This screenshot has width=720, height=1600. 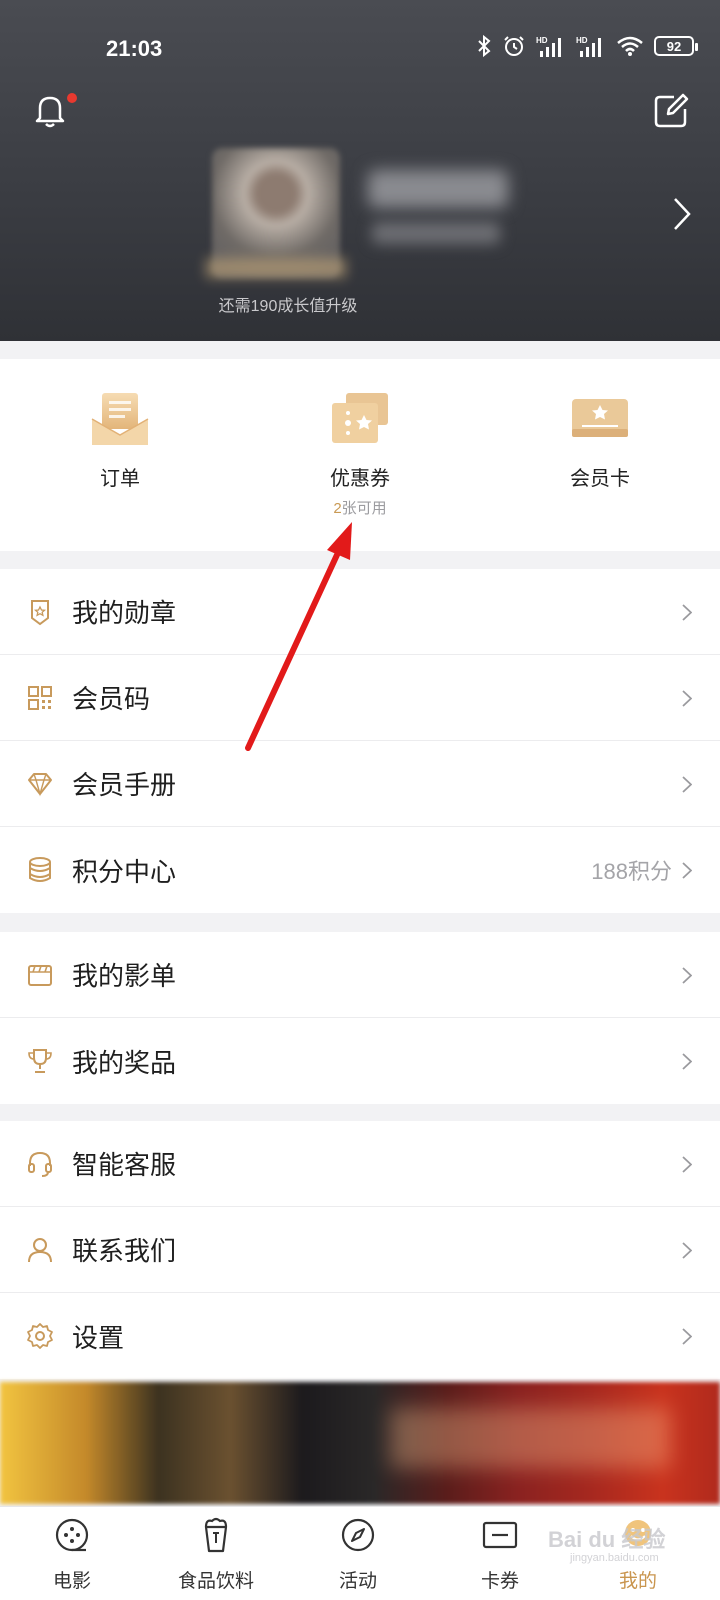 I want to click on trophy-icon, so click(x=40, y=1061).